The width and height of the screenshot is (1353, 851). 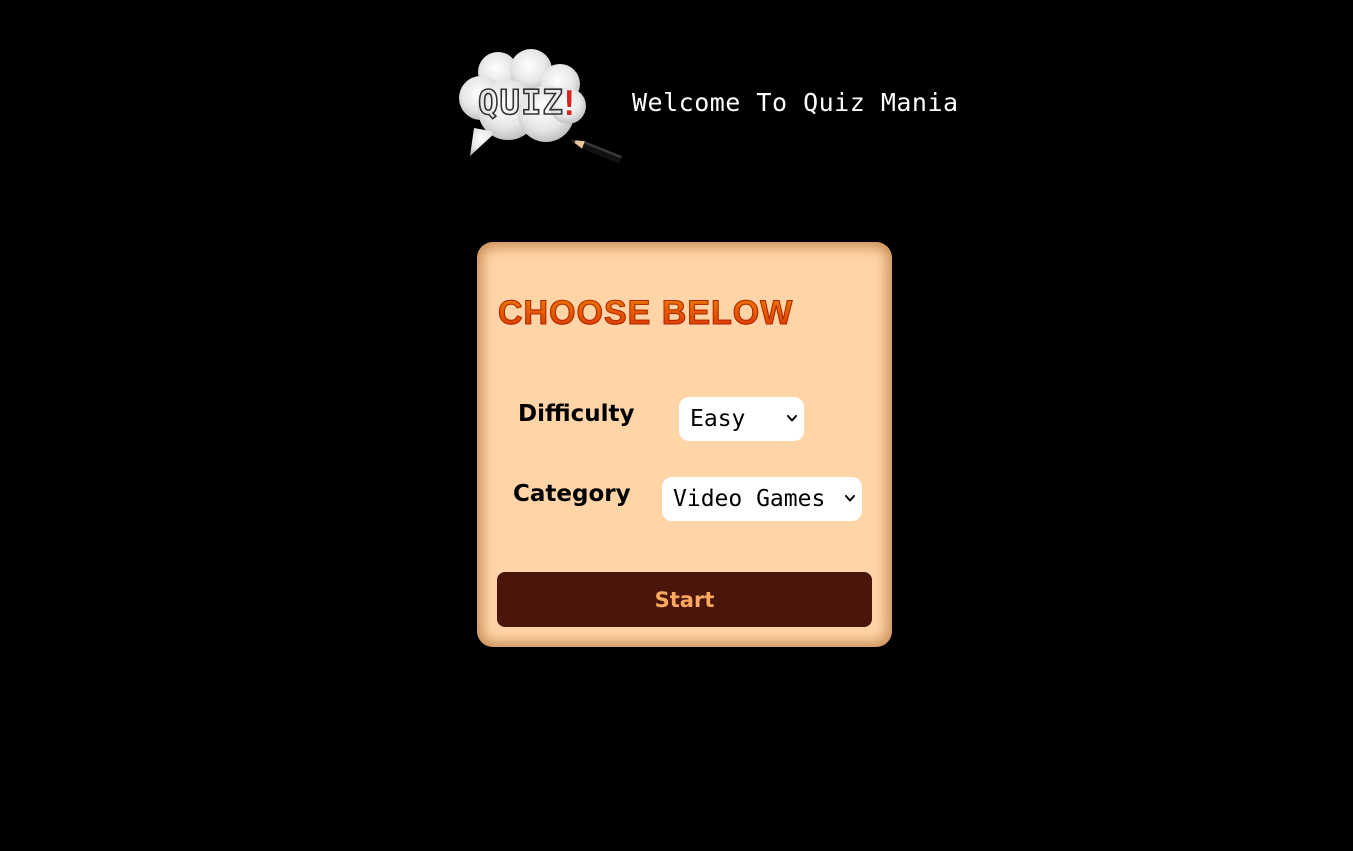 I want to click on site-header: QUIZ ! Welcome To Quiz Mania, so click(x=707, y=108).